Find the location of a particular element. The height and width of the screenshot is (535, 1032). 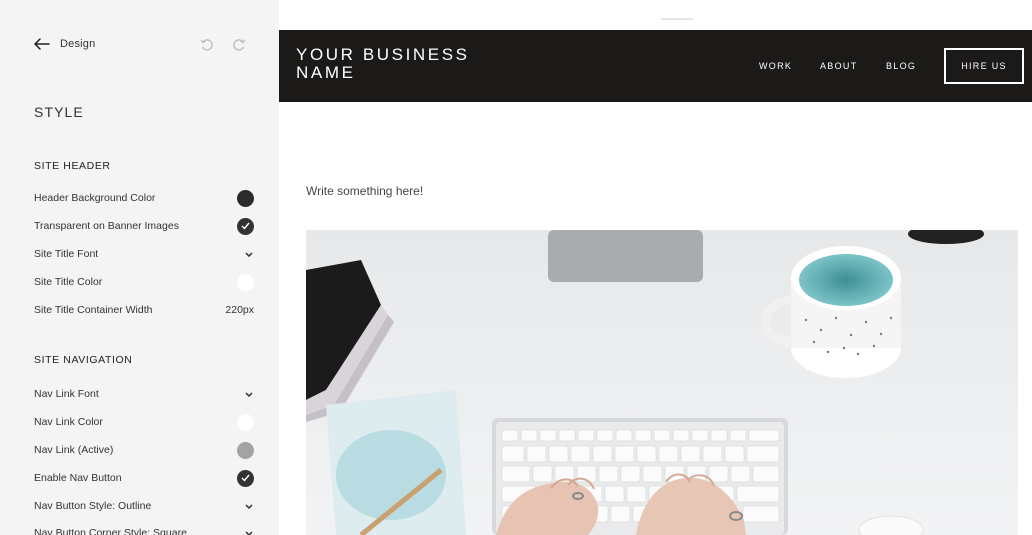

arrow-left-icon is located at coordinates (42, 44).